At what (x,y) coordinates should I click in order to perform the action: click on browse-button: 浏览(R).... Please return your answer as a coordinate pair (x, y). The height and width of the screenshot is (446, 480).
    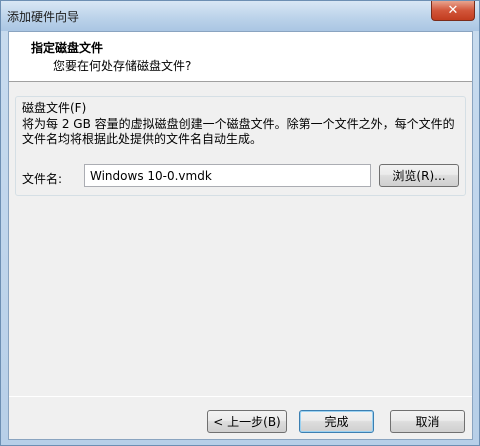
    Looking at the image, I should click on (419, 175).